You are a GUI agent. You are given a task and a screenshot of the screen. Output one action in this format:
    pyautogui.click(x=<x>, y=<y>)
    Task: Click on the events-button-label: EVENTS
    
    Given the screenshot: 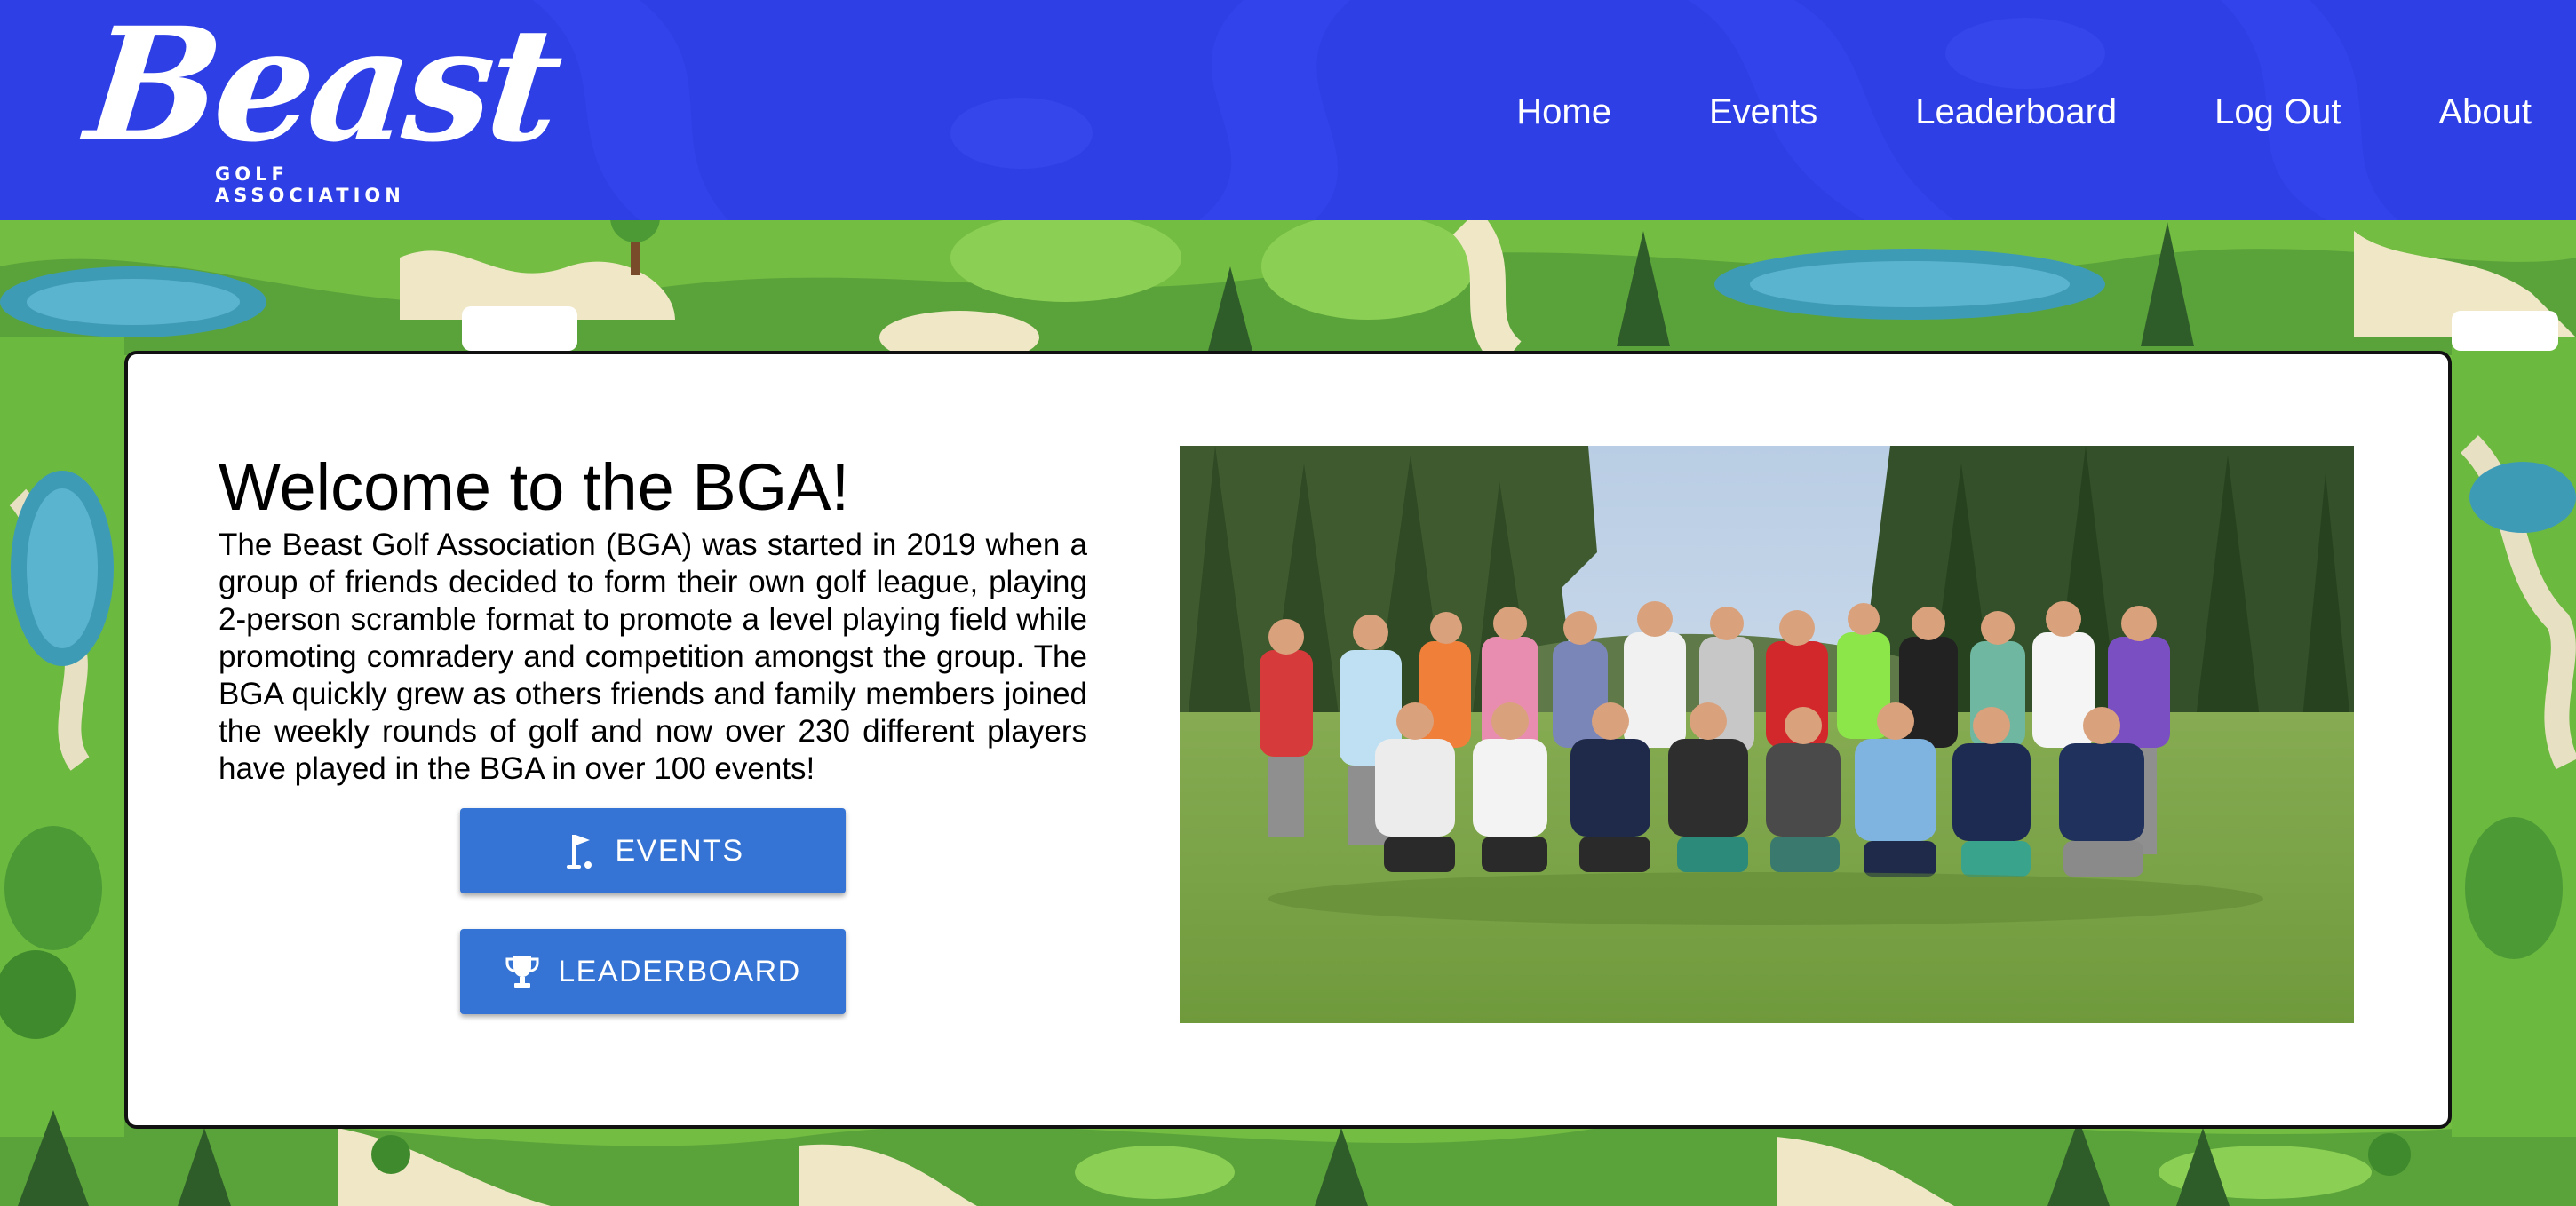 What is the action you would take?
    pyautogui.click(x=679, y=850)
    